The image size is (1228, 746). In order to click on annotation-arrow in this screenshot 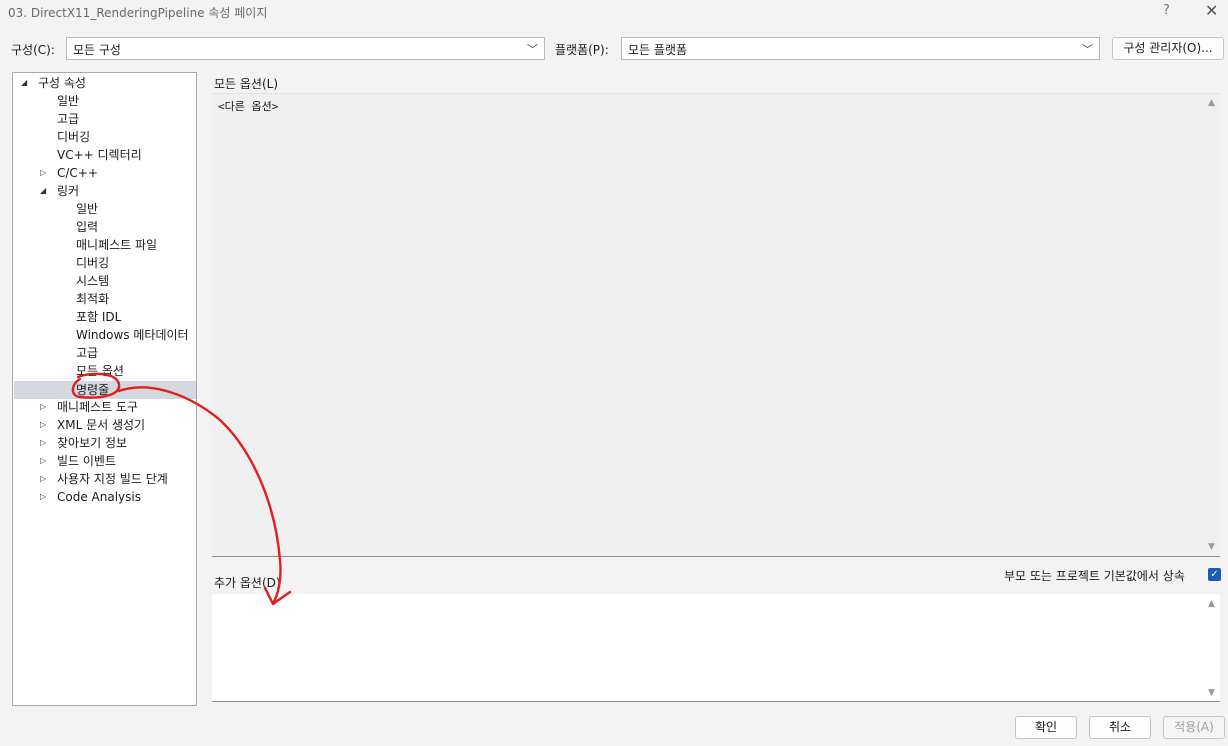, I will do `click(199, 495)`.